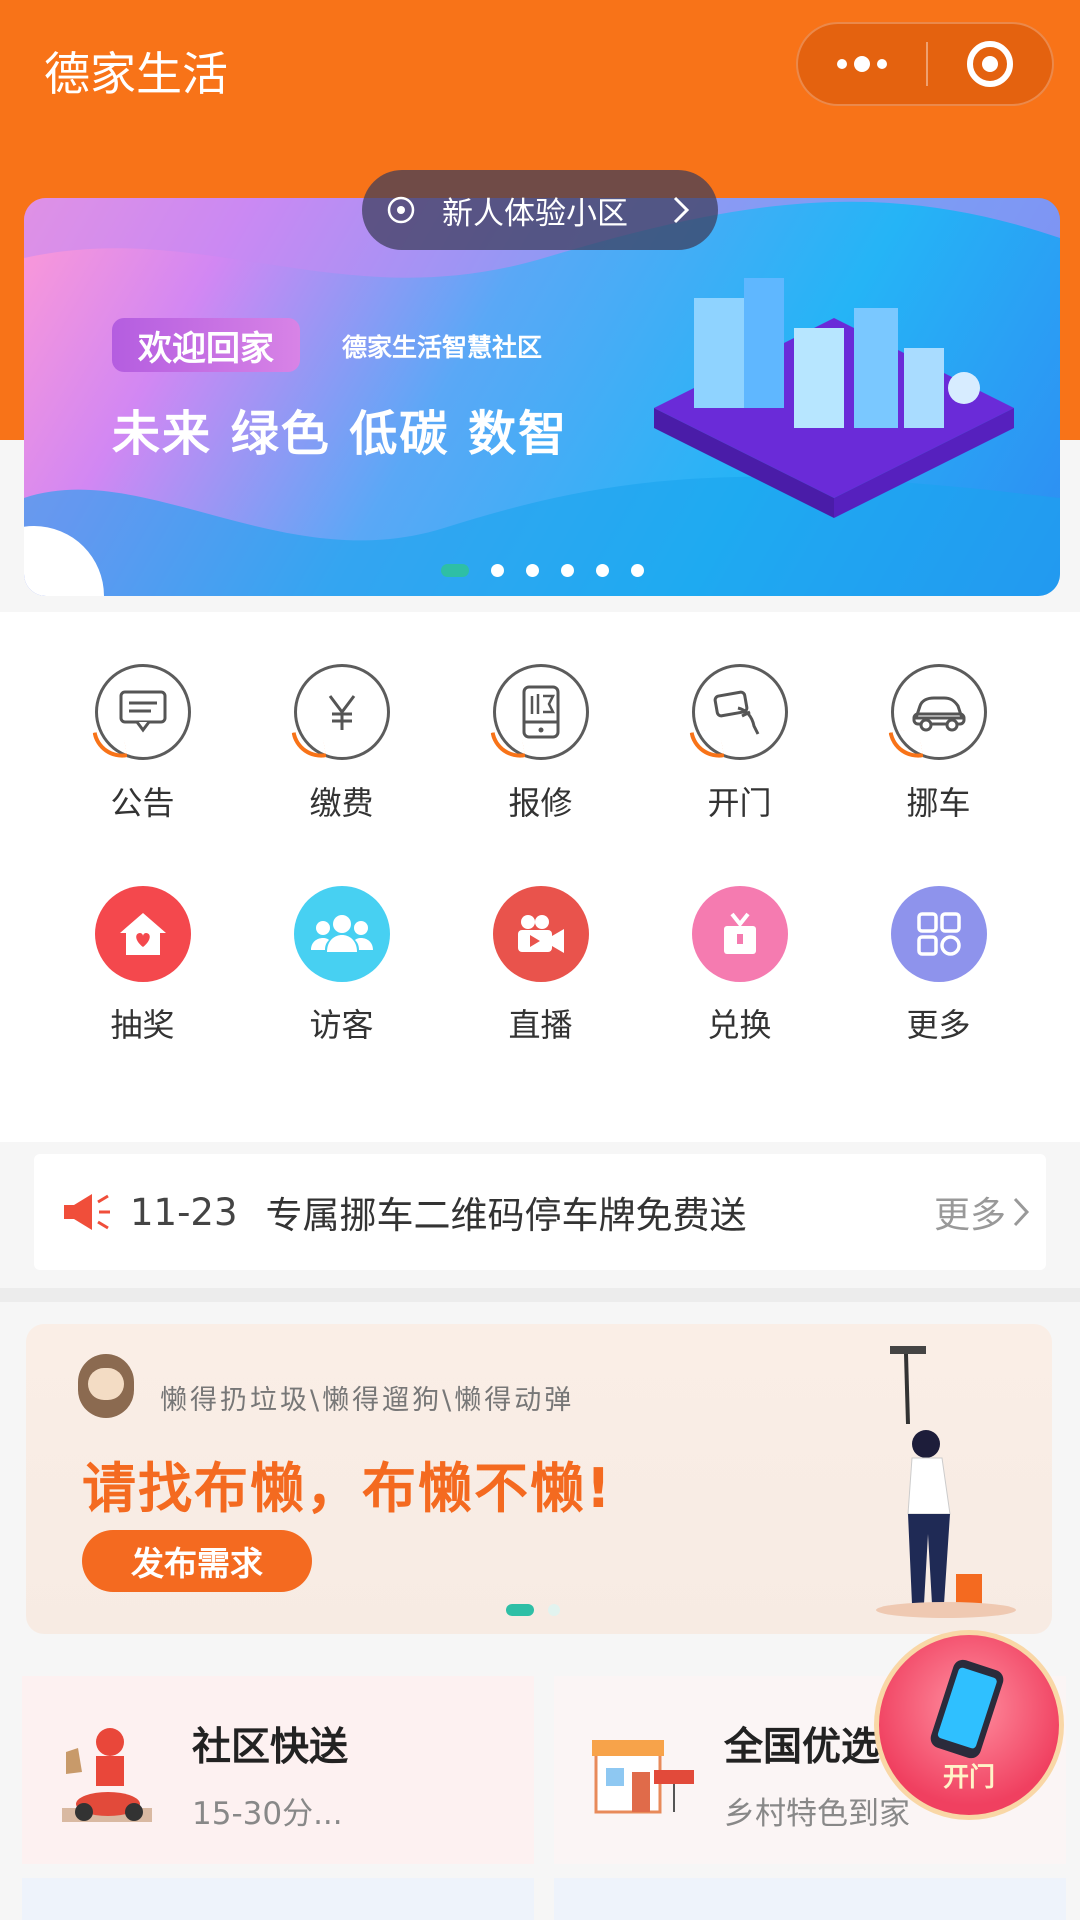 The height and width of the screenshot is (1920, 1080). What do you see at coordinates (340, 434) in the screenshot?
I see `banner-slogan: 未来 绿色 低碳 数智` at bounding box center [340, 434].